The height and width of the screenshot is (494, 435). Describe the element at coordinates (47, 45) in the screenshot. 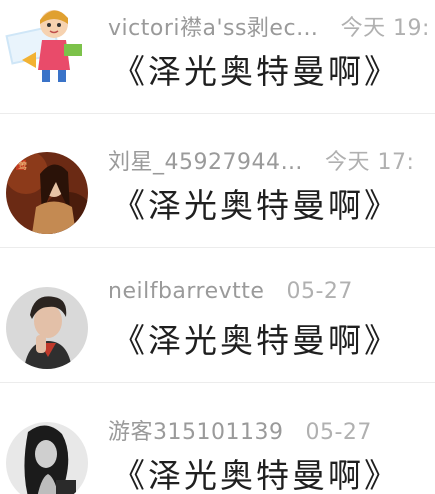

I see `cartoon-child-avatar` at that location.